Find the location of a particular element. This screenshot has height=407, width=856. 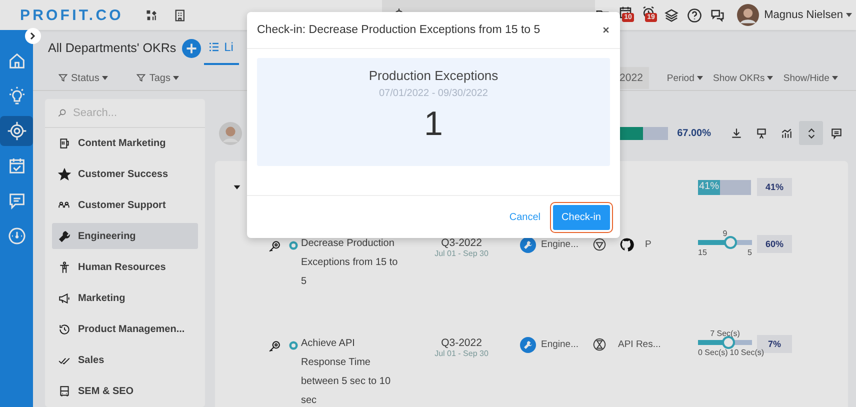

progress-value: 41% is located at coordinates (774, 187).